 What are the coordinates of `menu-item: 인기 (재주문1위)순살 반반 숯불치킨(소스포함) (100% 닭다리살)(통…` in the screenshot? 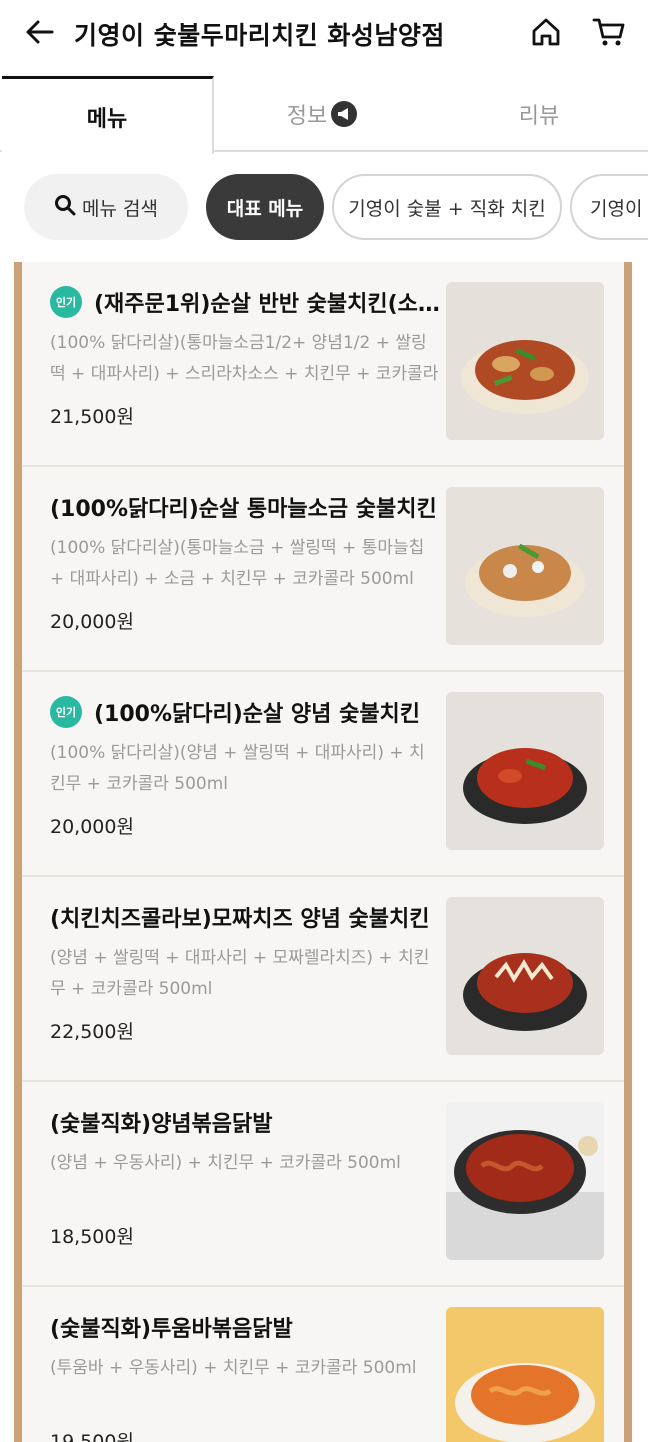 It's located at (323, 364).